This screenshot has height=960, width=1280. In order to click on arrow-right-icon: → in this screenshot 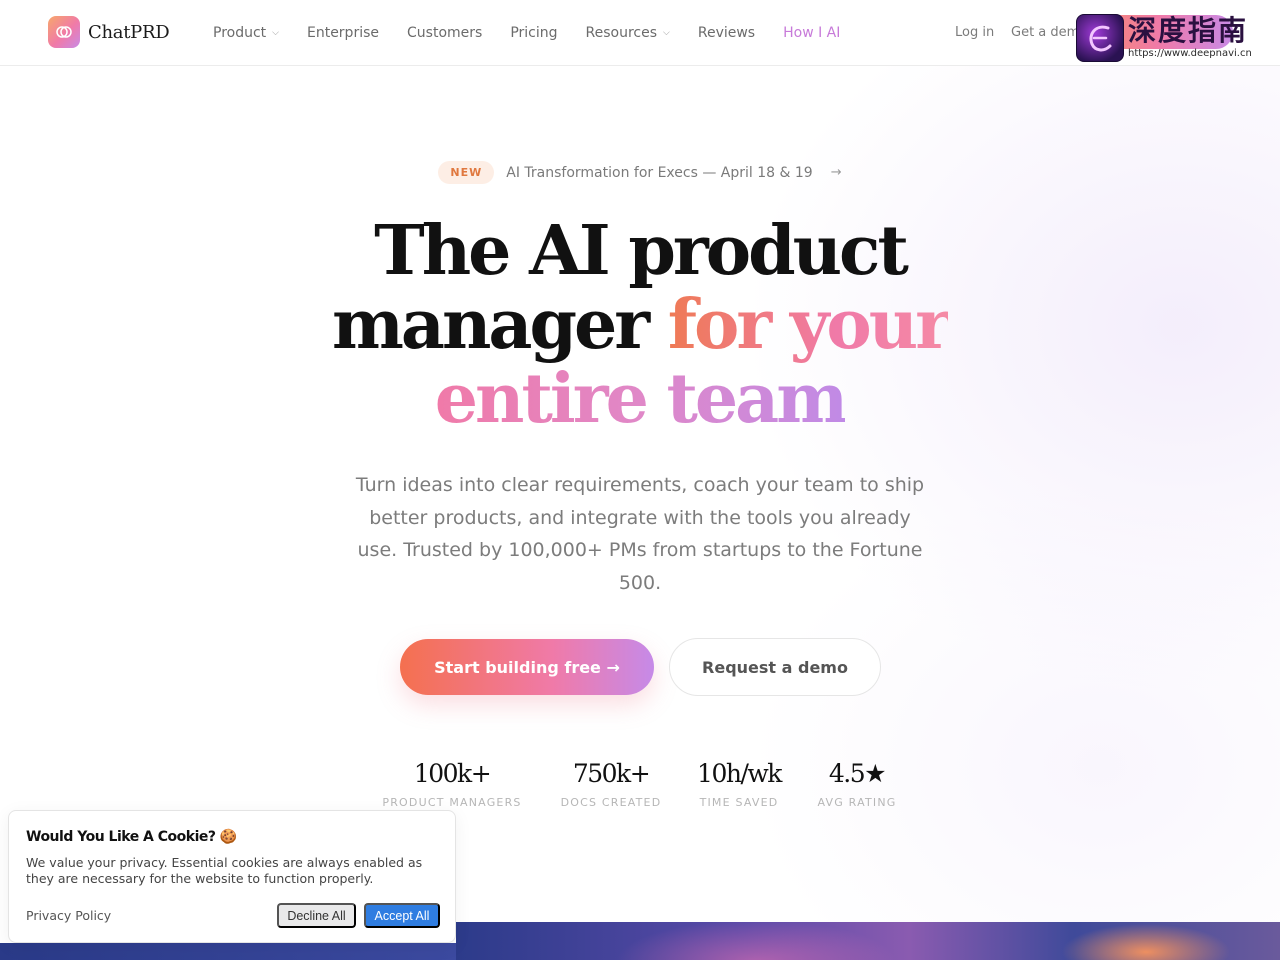, I will do `click(836, 172)`.